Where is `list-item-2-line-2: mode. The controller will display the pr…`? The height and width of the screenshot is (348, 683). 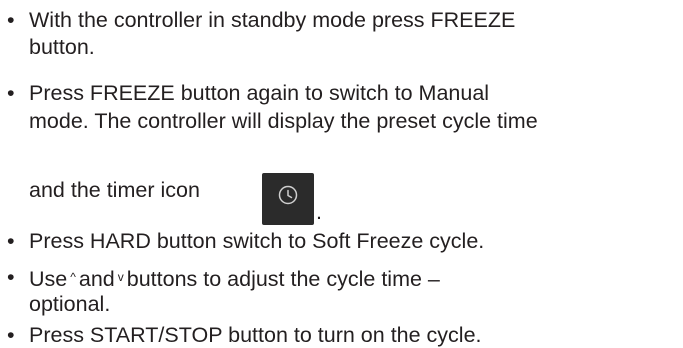 list-item-2-line-2: mode. The controller will display the pr… is located at coordinates (283, 121).